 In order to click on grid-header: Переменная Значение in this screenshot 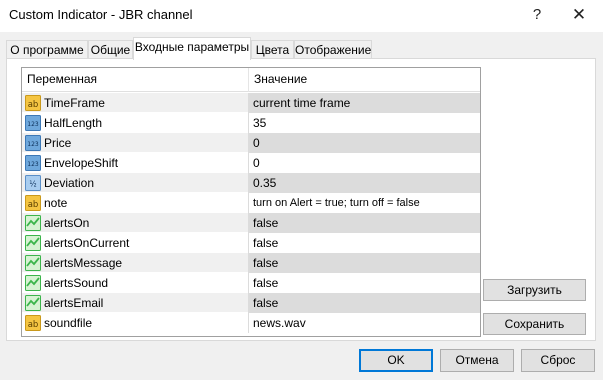, I will do `click(251, 80)`.